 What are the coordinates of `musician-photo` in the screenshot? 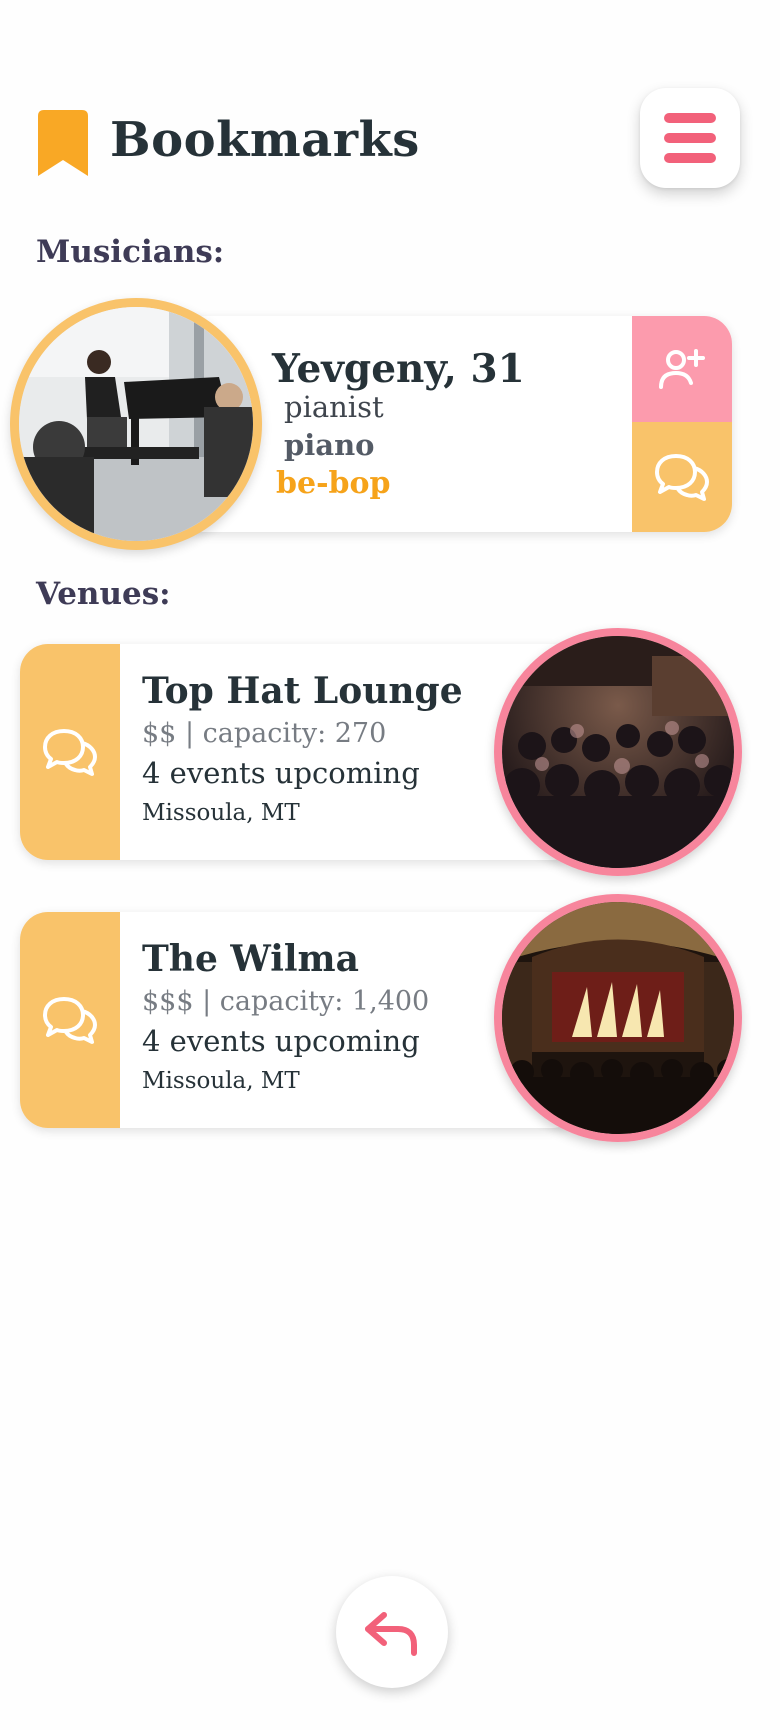 It's located at (136, 424).